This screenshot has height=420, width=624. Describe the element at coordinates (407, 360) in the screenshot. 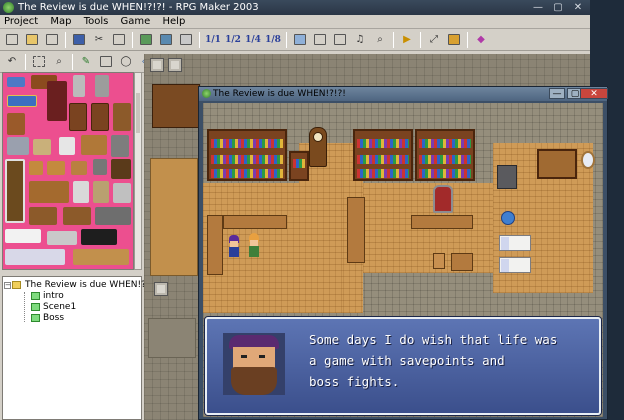

I see `message-line-2: a game with savepoints and` at that location.